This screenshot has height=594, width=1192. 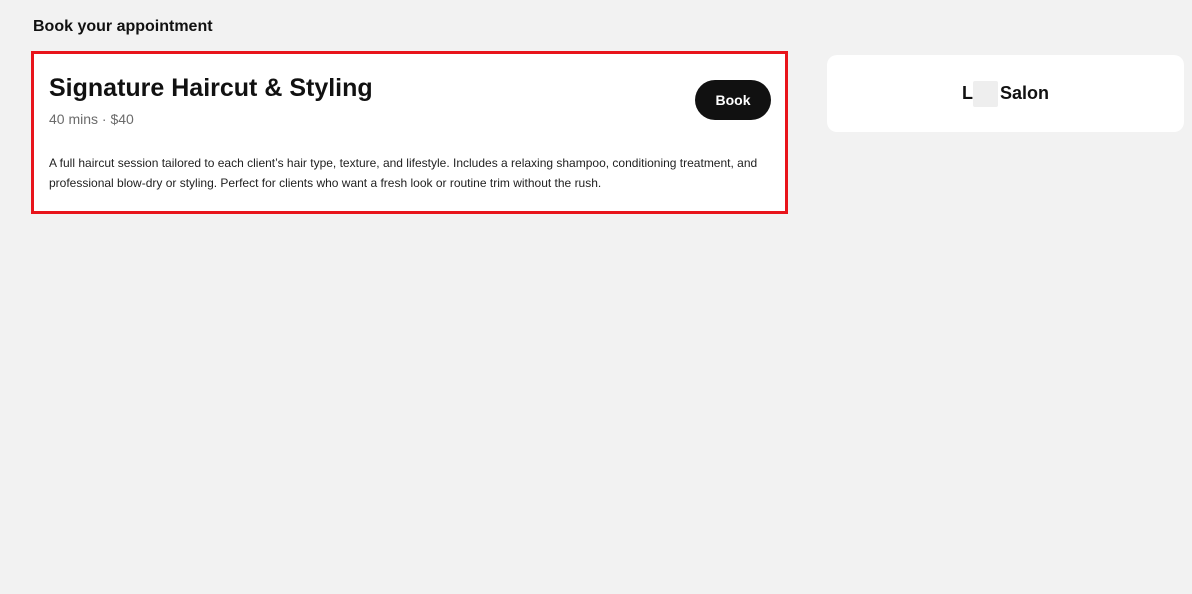 What do you see at coordinates (91, 119) in the screenshot?
I see `service-duration-price: 40 mins · $40` at bounding box center [91, 119].